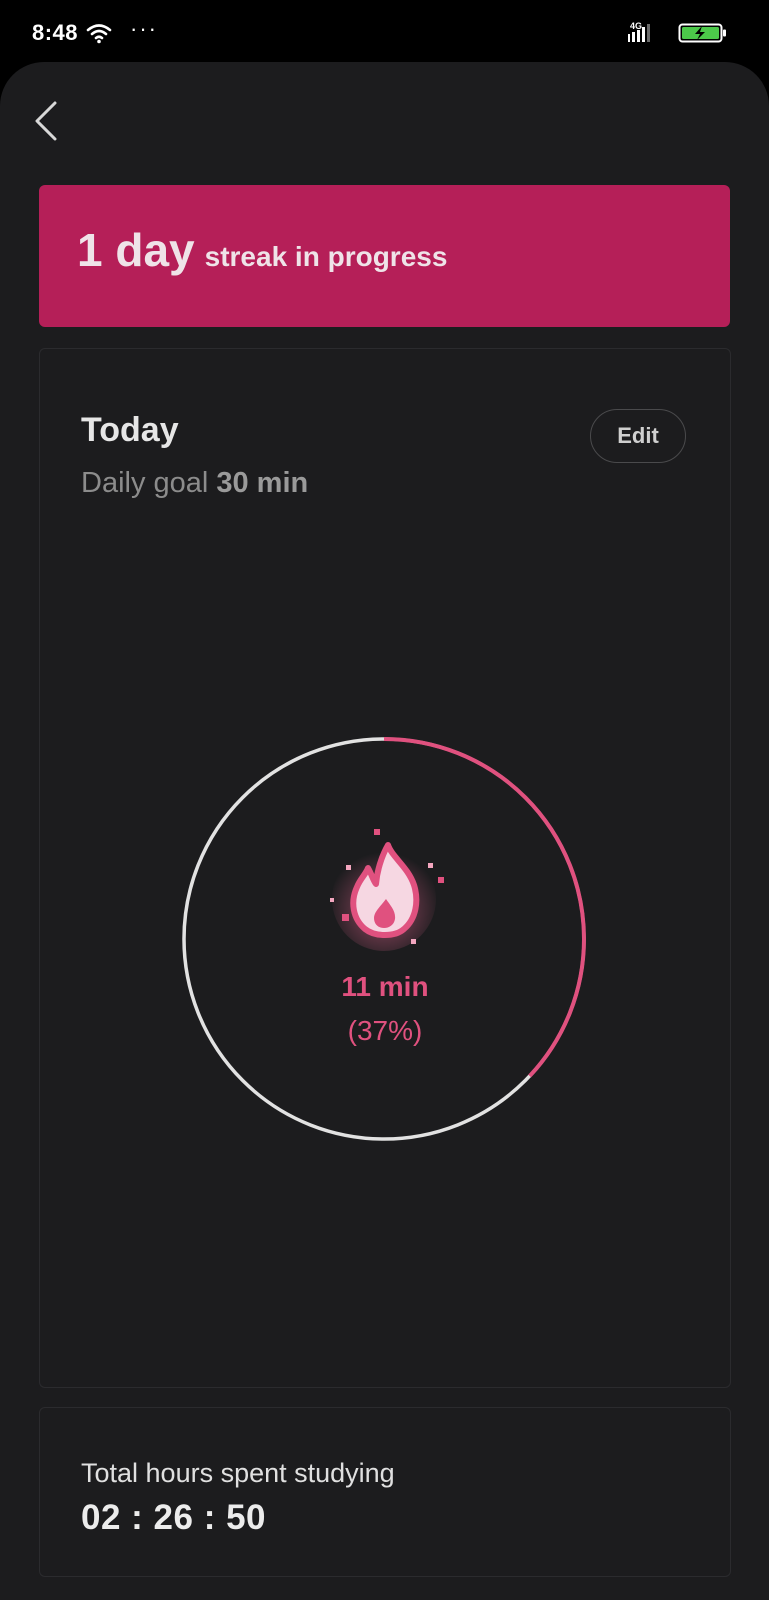 This screenshot has width=769, height=1600. Describe the element at coordinates (144, 28) in the screenshot. I see `notification-dots: ···` at that location.